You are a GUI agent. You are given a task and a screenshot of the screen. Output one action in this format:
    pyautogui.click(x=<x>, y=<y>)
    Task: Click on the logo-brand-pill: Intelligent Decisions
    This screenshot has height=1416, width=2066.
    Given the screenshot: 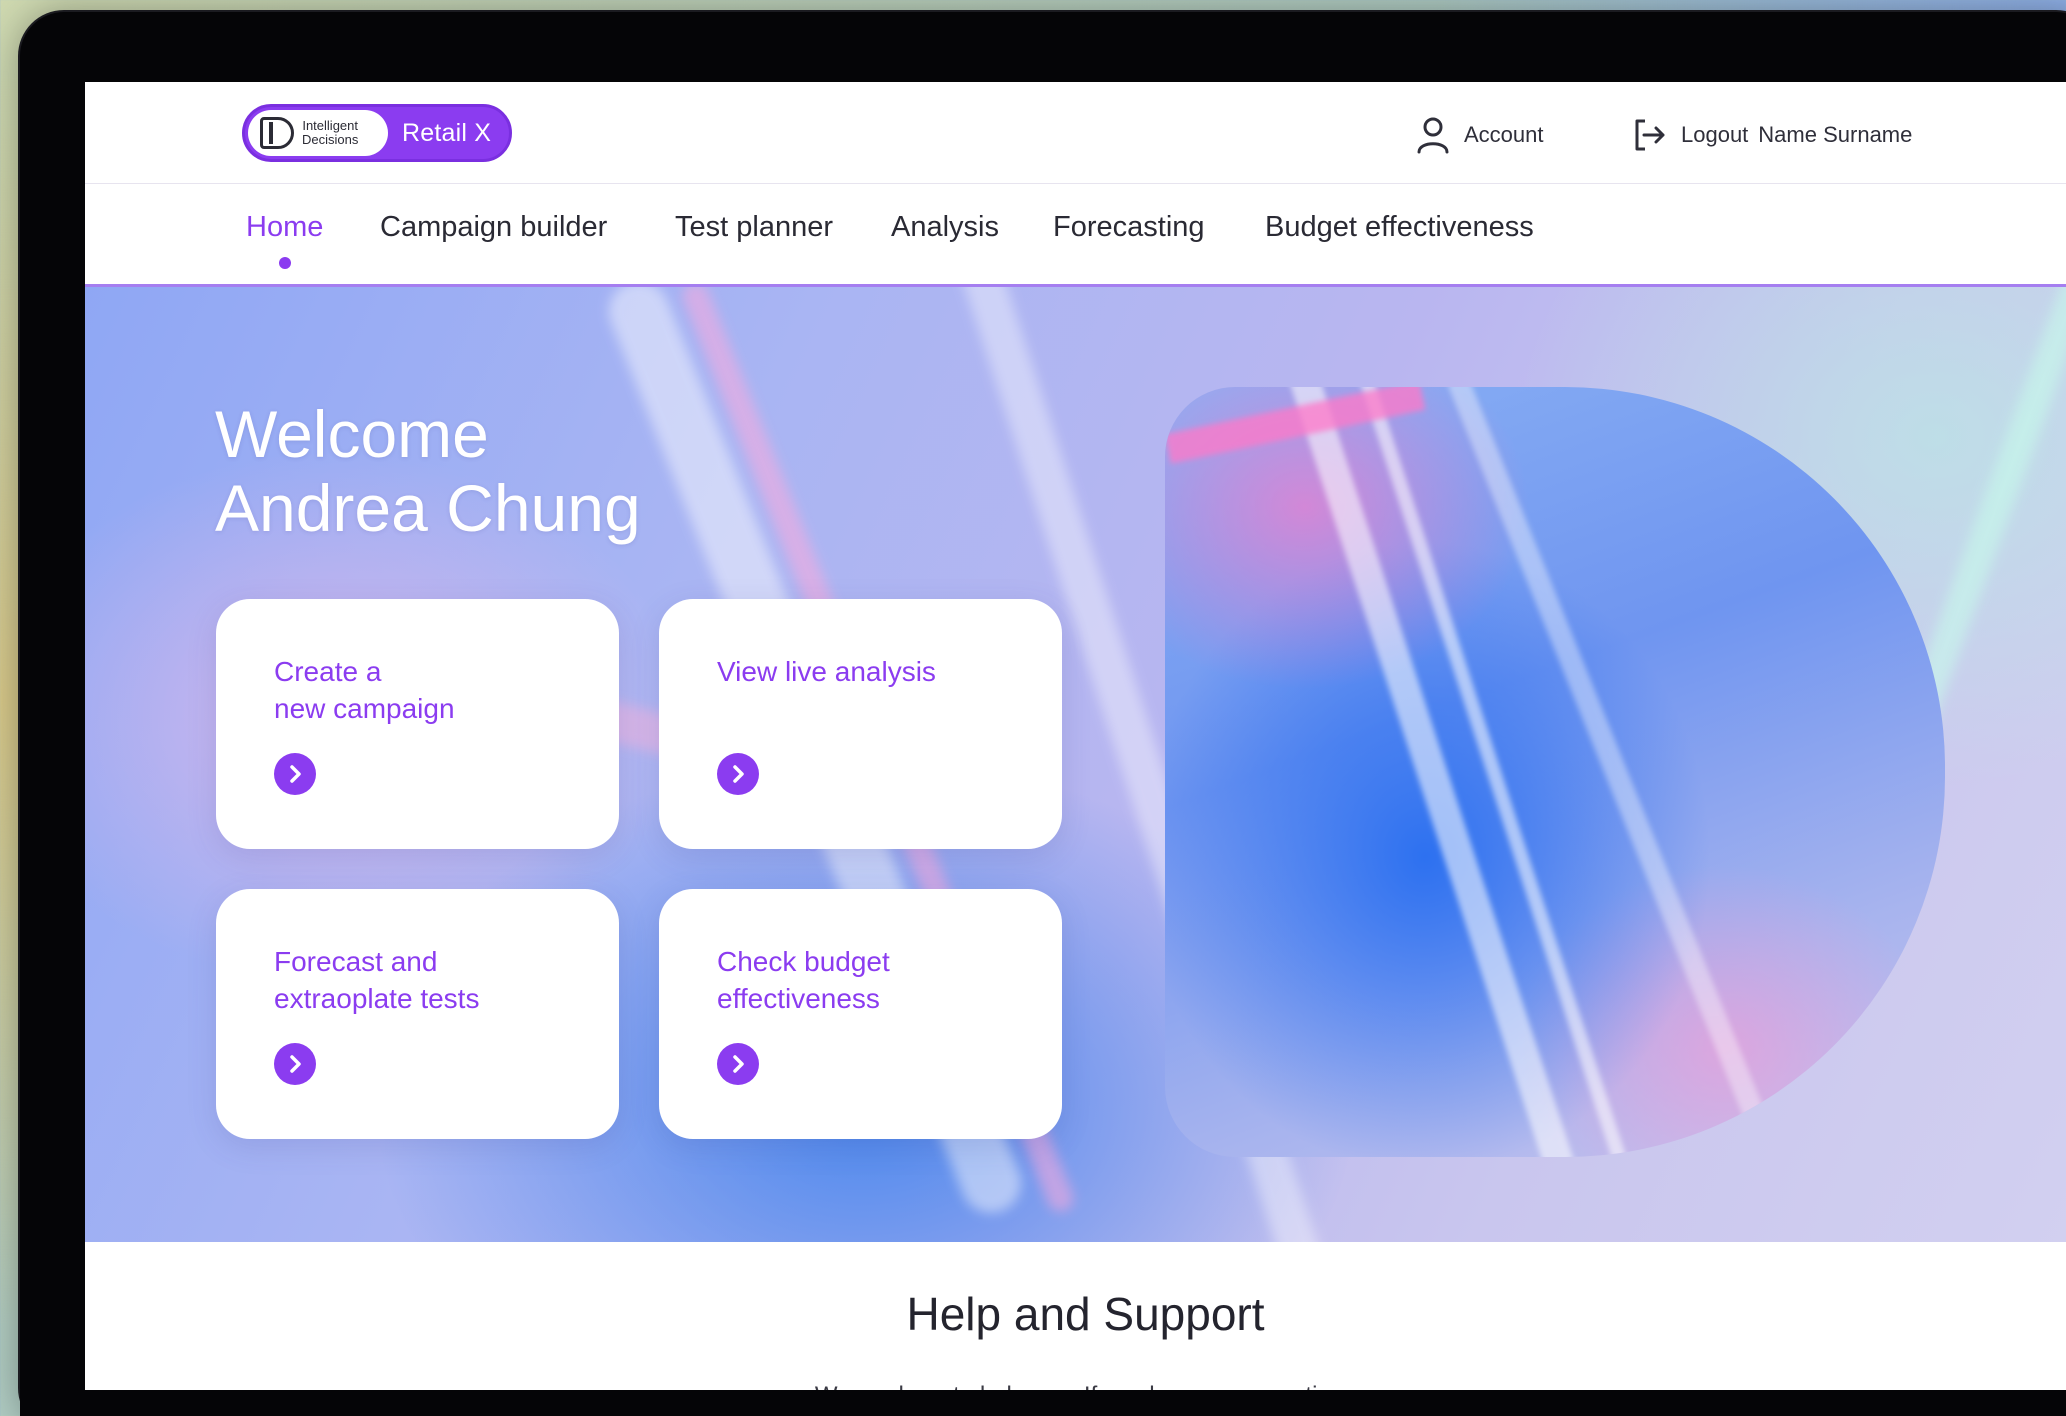 What is the action you would take?
    pyautogui.click(x=318, y=133)
    